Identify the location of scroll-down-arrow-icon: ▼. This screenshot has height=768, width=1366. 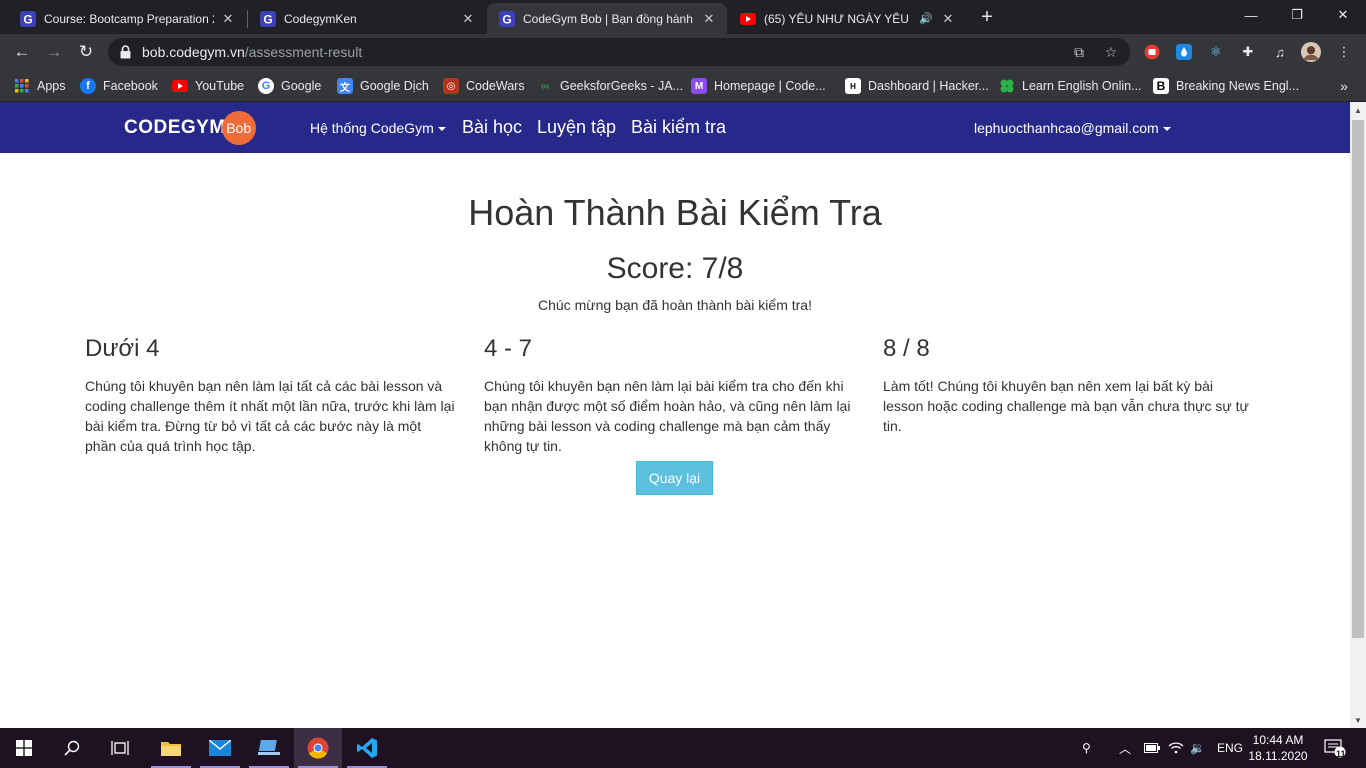
(1358, 720).